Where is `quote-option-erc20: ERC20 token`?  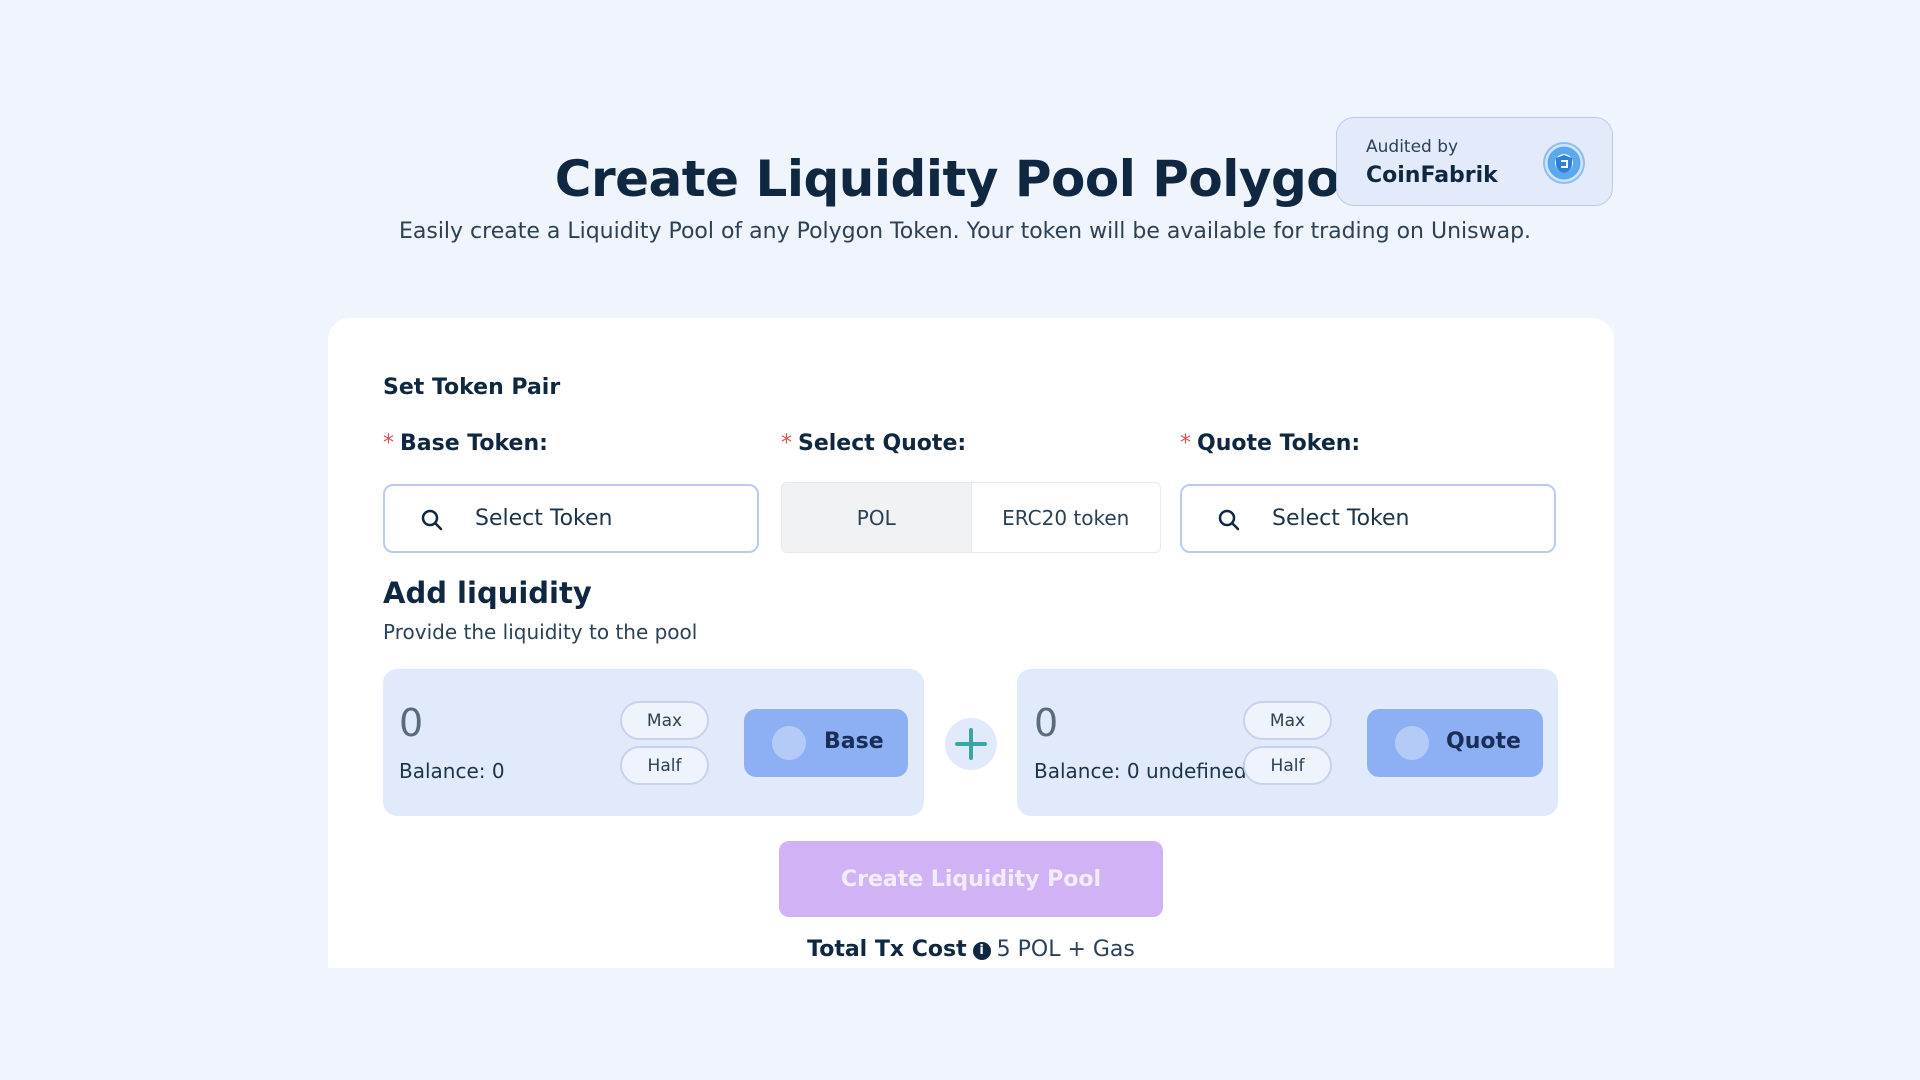
quote-option-erc20: ERC20 token is located at coordinates (1065, 517).